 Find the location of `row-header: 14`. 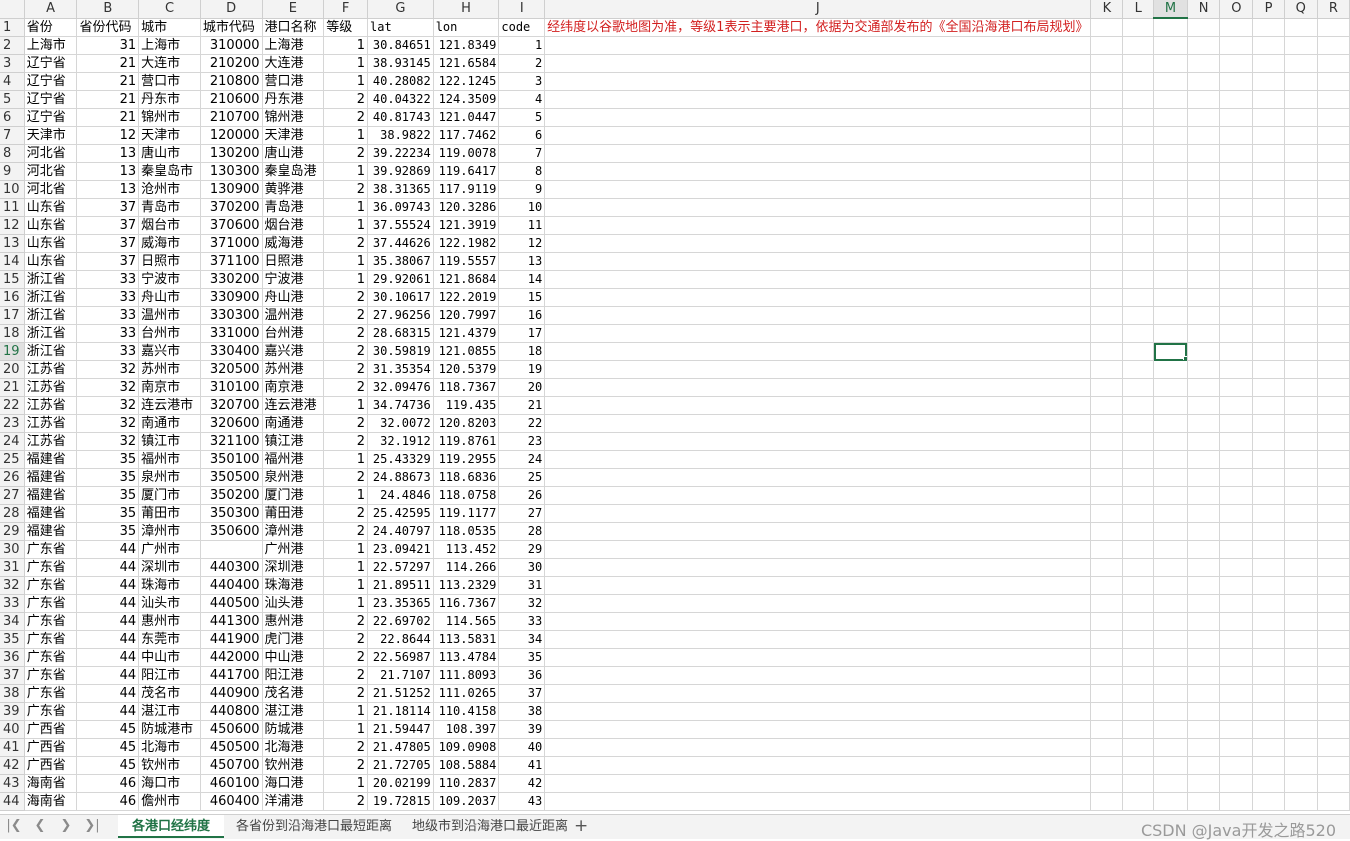

row-header: 14 is located at coordinates (12, 261).